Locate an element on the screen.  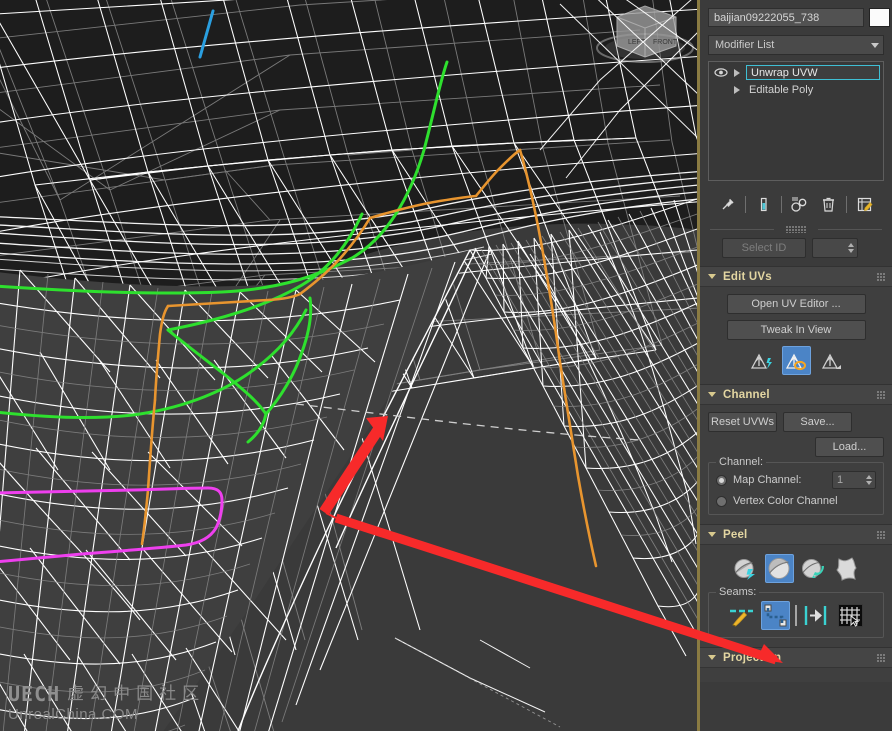
panel-resize-grip is located at coordinates (796, 229).